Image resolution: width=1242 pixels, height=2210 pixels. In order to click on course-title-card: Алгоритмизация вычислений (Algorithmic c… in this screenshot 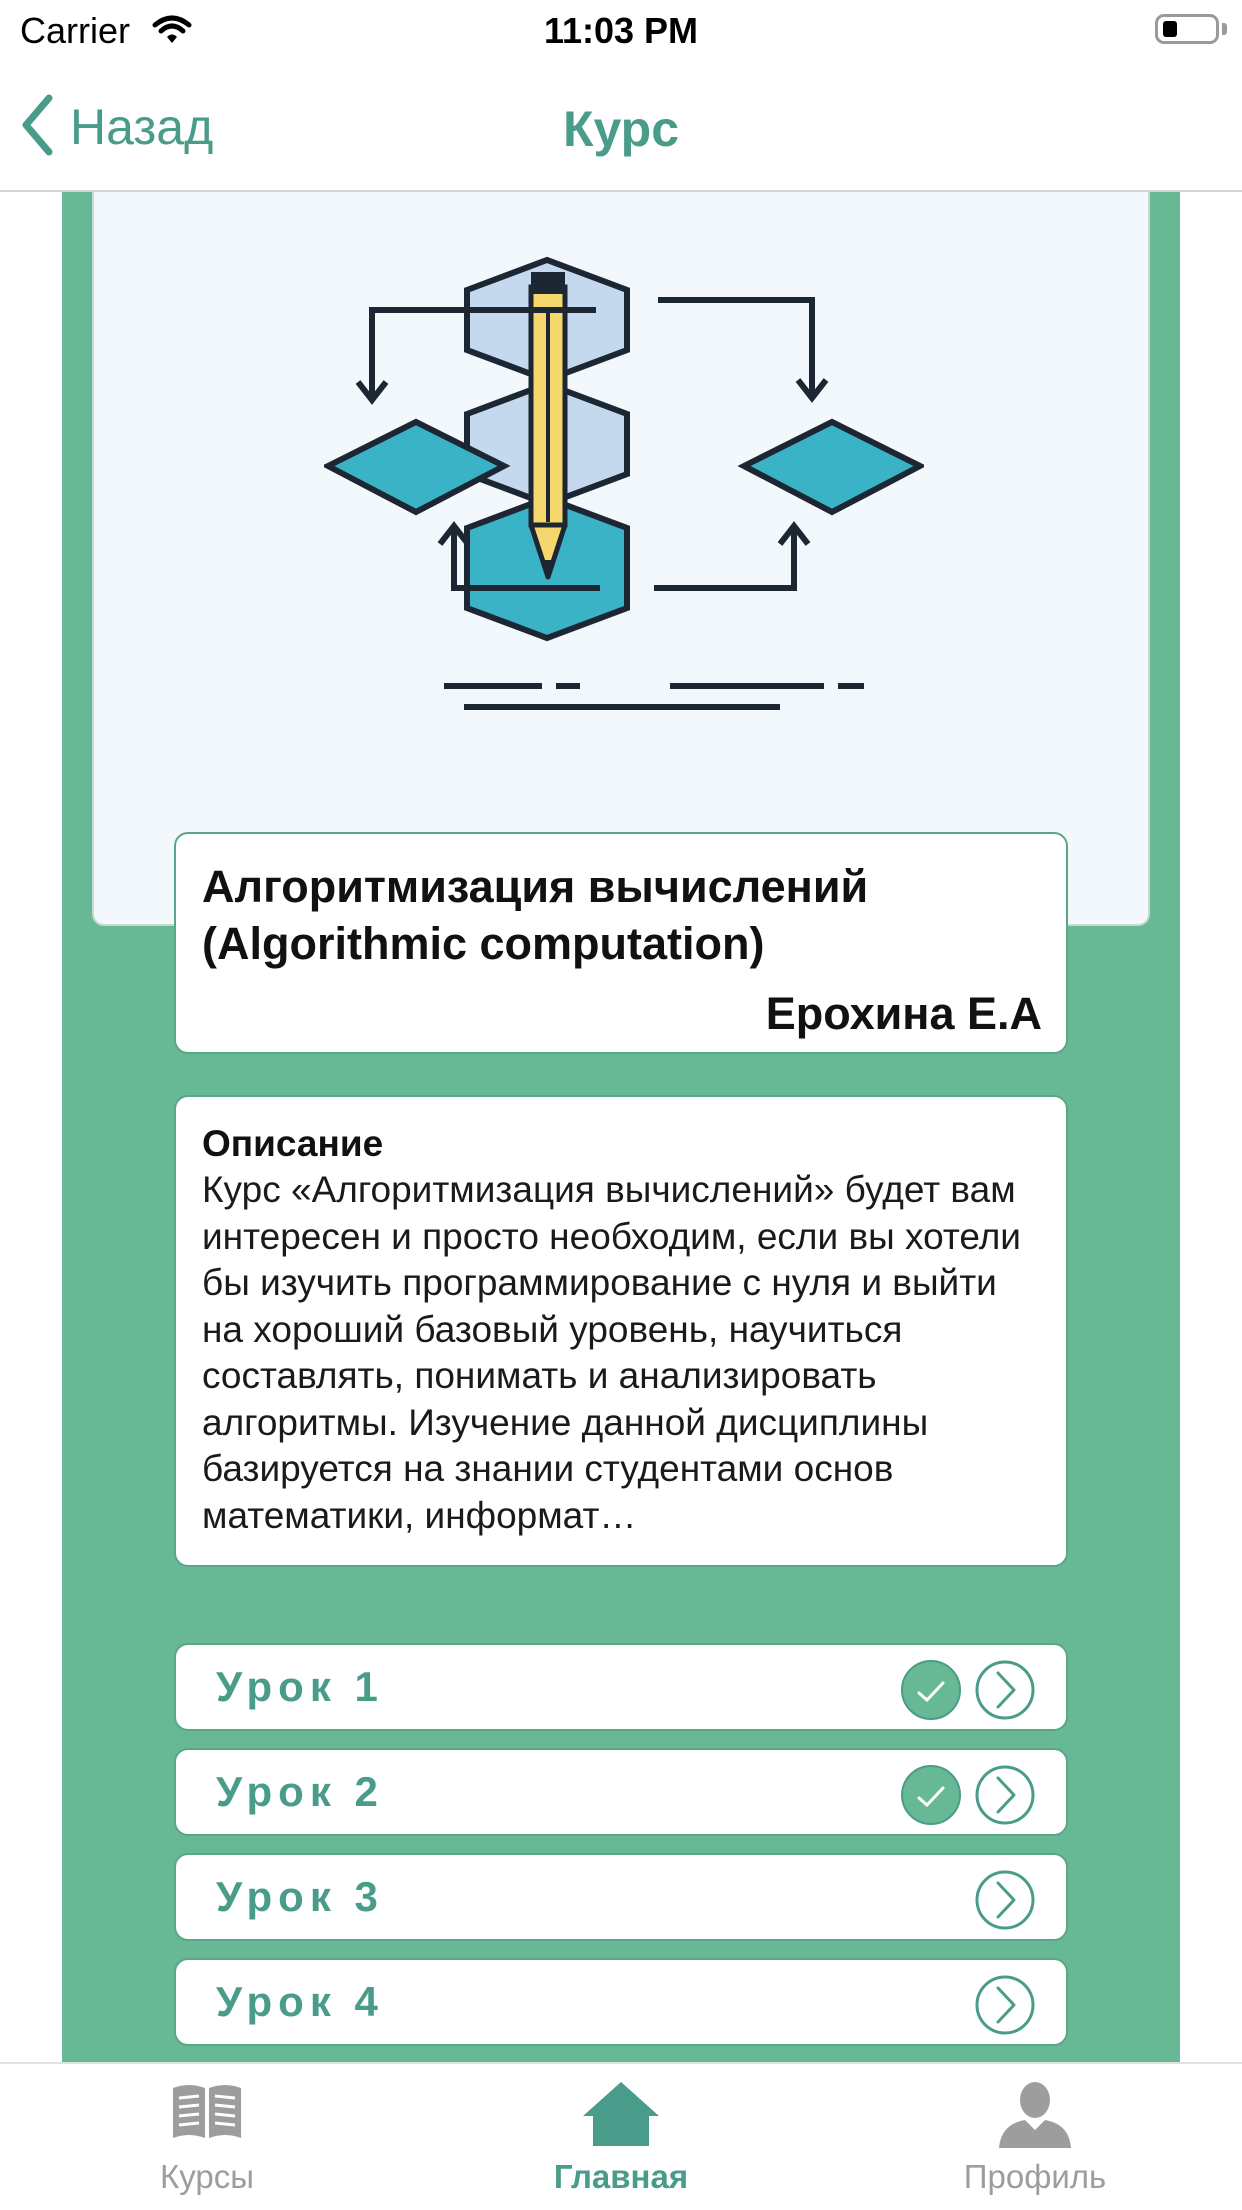, I will do `click(621, 943)`.